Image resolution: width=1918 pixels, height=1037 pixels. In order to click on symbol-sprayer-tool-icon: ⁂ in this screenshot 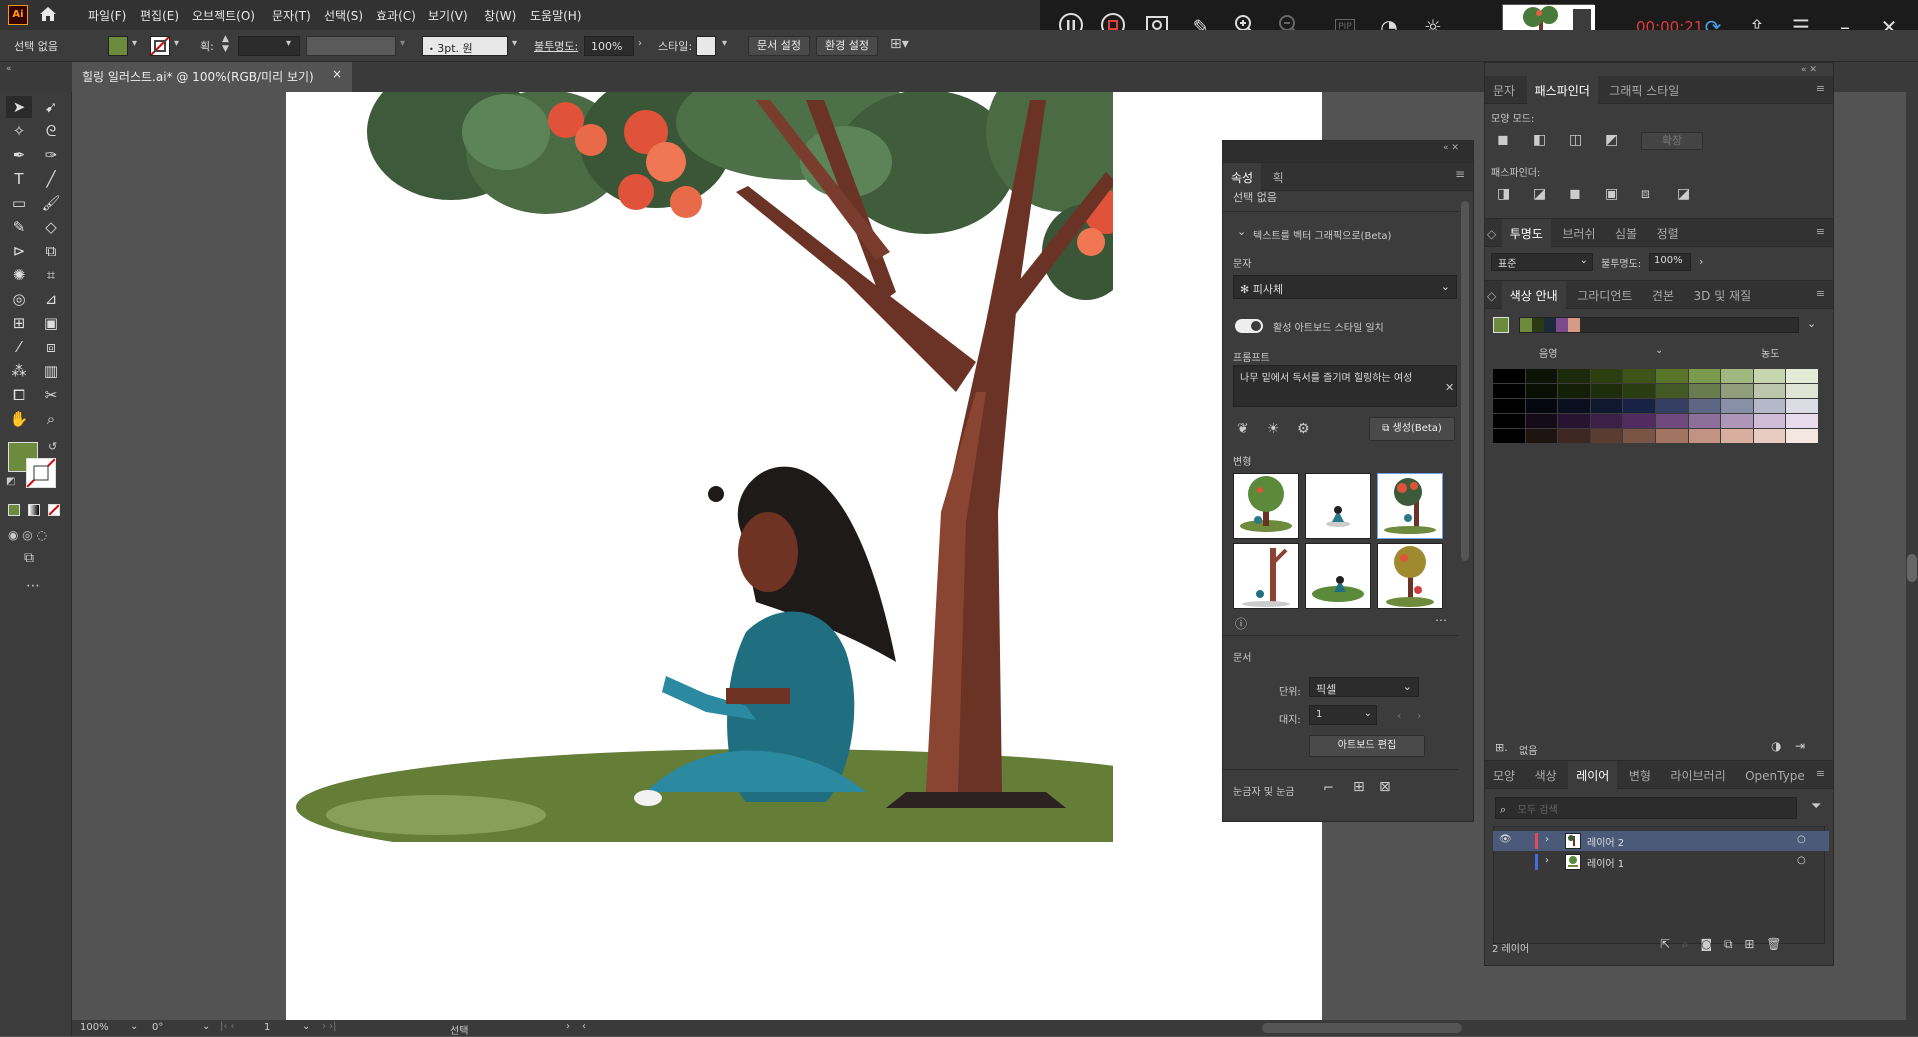, I will do `click(19, 371)`.